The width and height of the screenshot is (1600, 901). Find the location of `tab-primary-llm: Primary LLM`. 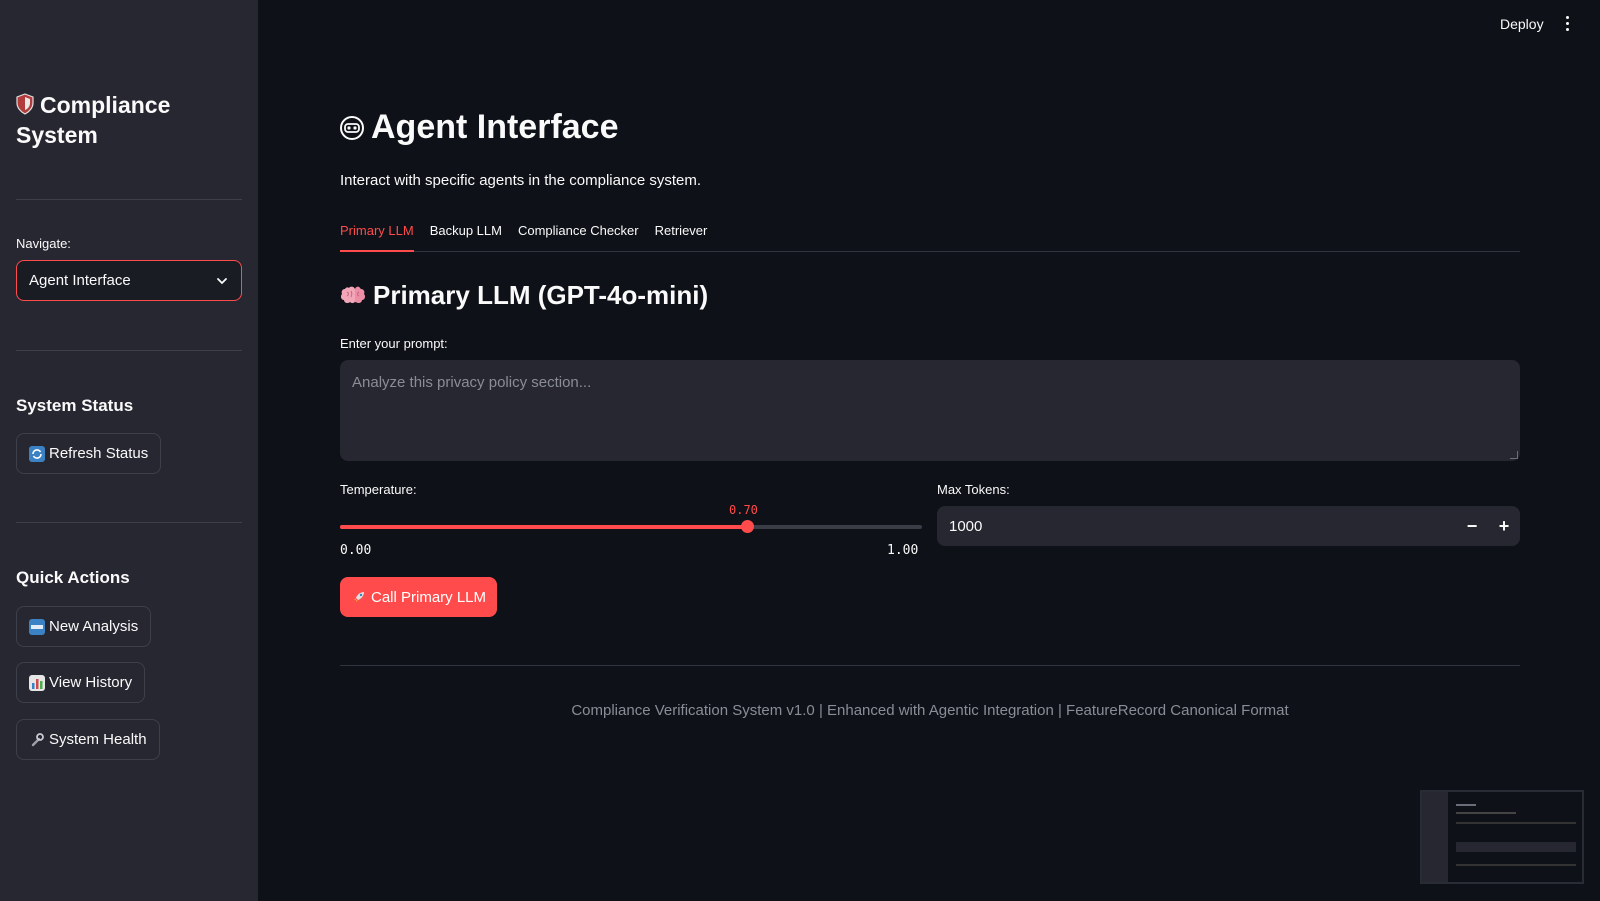

tab-primary-llm: Primary LLM is located at coordinates (377, 237).